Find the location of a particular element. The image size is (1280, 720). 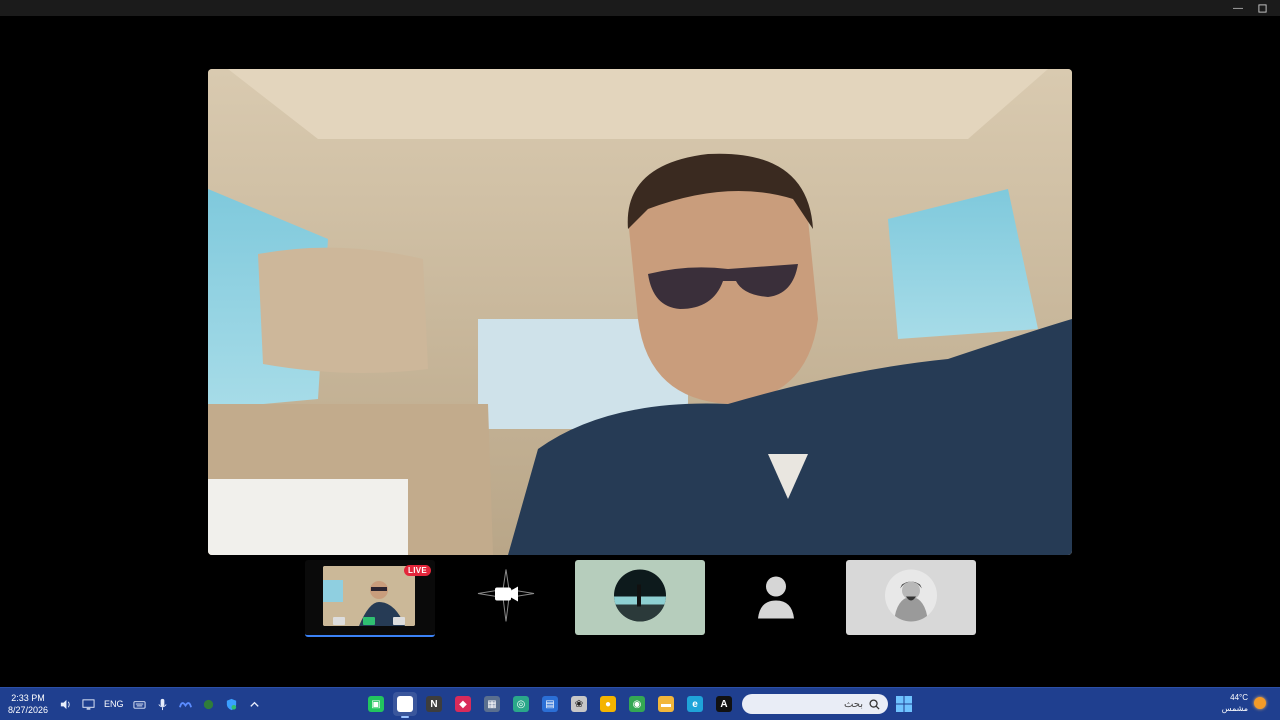

search-input is located at coordinates (808, 704).